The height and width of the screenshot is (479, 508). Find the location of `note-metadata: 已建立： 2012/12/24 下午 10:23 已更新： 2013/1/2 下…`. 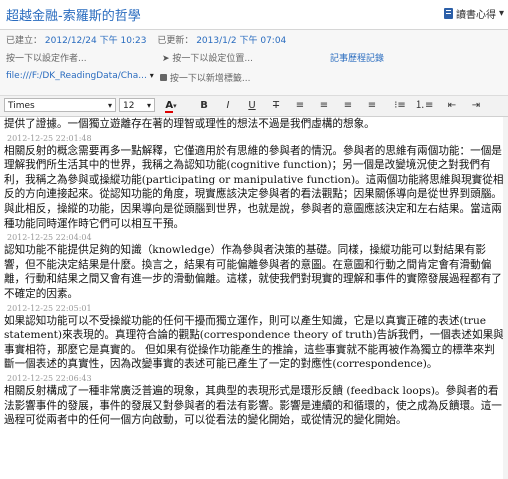

note-metadata: 已建立： 2012/12/24 下午 10:23 已更新： 2013/1/2 下… is located at coordinates (254, 63).